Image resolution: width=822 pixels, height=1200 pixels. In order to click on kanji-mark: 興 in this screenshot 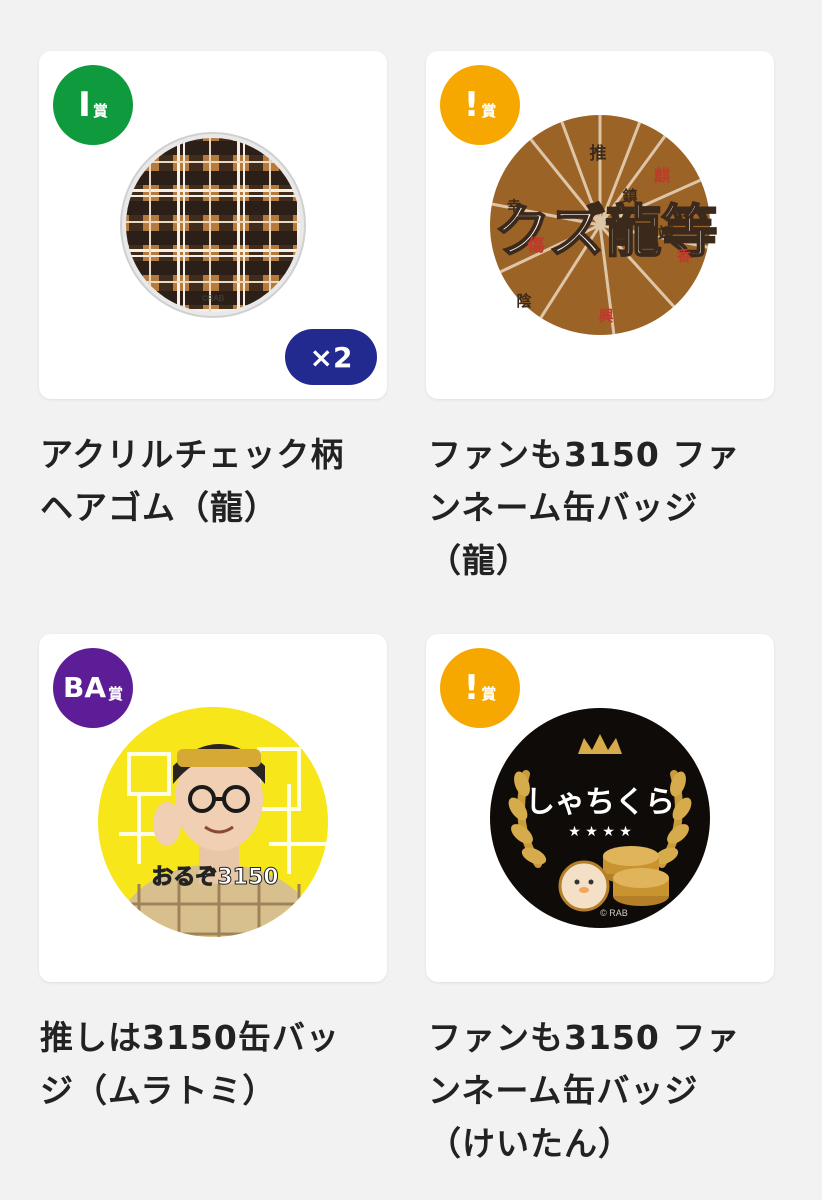, I will do `click(605, 316)`.